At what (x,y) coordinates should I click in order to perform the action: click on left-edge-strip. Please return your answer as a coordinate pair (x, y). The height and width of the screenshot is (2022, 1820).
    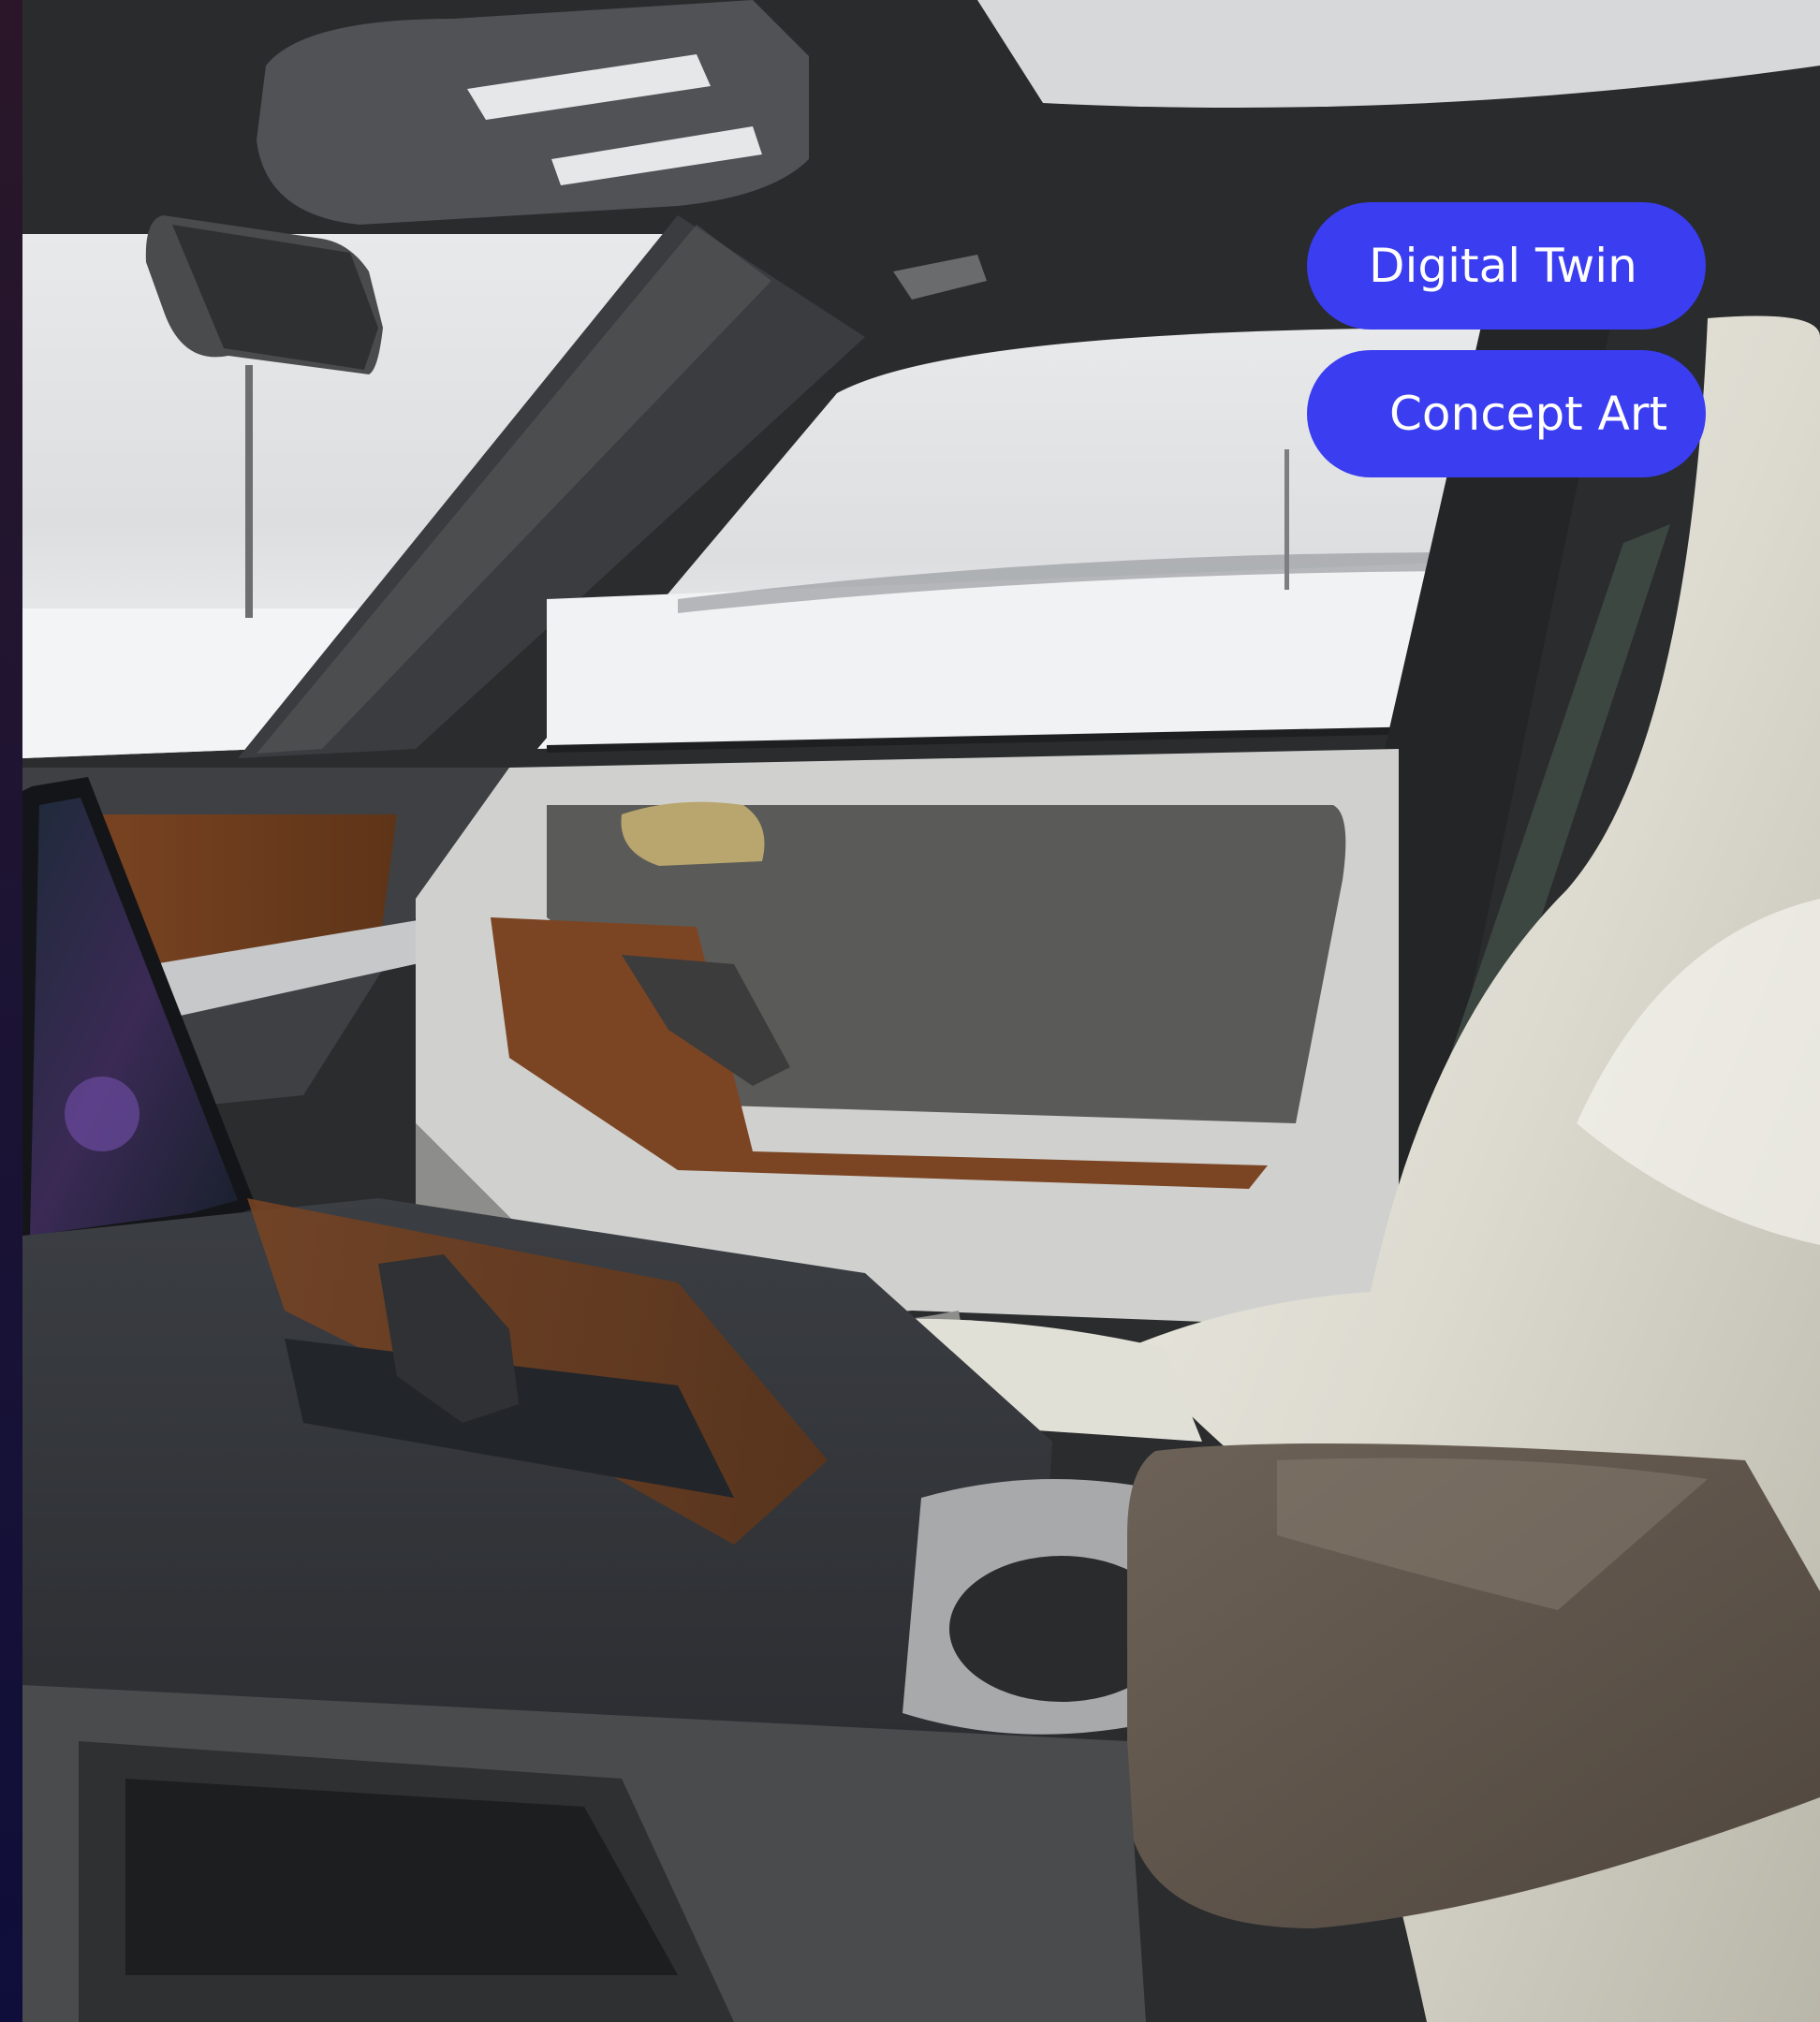
    Looking at the image, I should click on (11, 1011).